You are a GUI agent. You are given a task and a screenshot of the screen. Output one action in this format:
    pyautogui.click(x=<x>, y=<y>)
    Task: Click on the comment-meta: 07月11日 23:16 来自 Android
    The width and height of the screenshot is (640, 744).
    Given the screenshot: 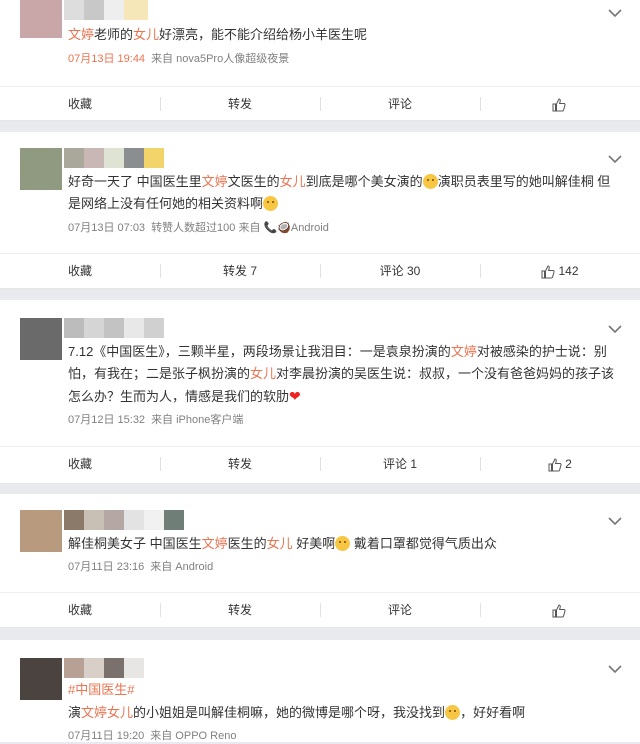 What is the action you would take?
    pyautogui.click(x=140, y=567)
    